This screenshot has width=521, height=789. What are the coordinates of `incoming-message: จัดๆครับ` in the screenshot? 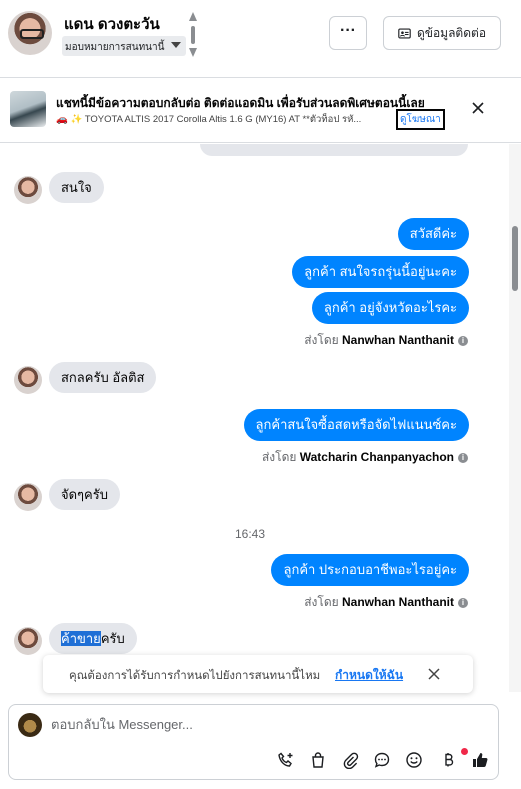 It's located at (84, 494).